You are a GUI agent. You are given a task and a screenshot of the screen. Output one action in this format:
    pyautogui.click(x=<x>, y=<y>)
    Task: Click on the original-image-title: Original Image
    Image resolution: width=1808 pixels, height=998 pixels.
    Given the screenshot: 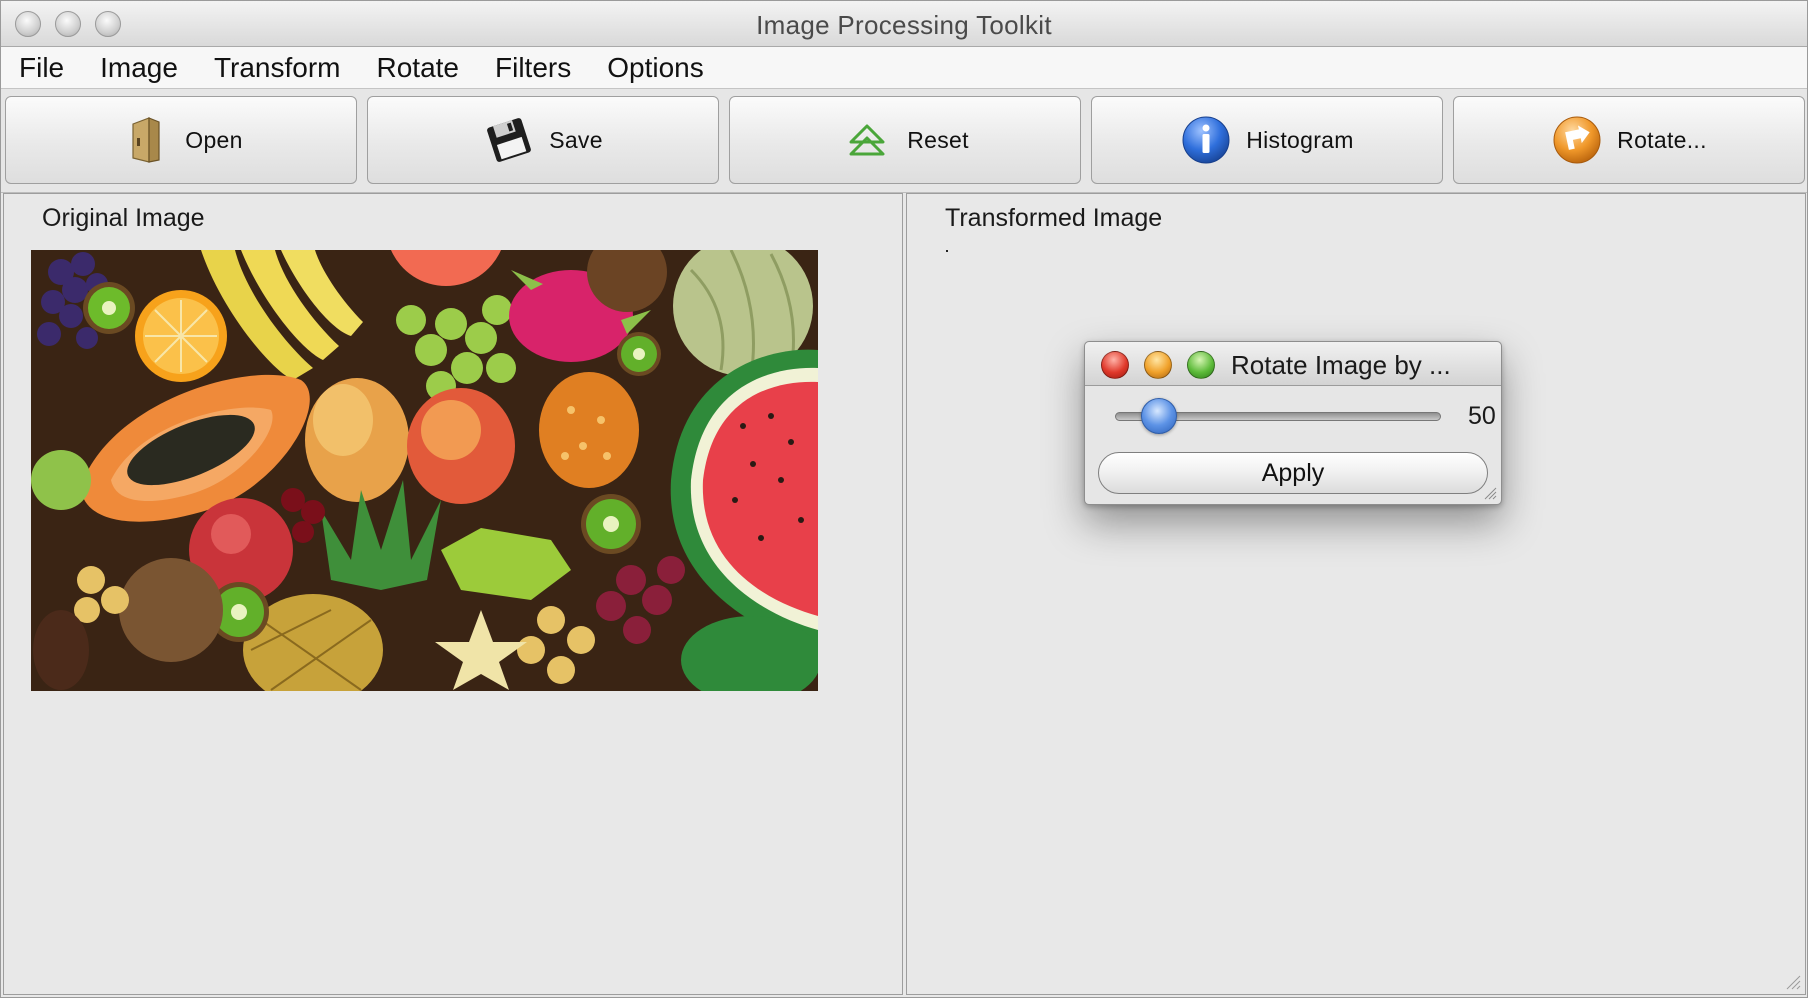 What is the action you would take?
    pyautogui.click(x=123, y=218)
    